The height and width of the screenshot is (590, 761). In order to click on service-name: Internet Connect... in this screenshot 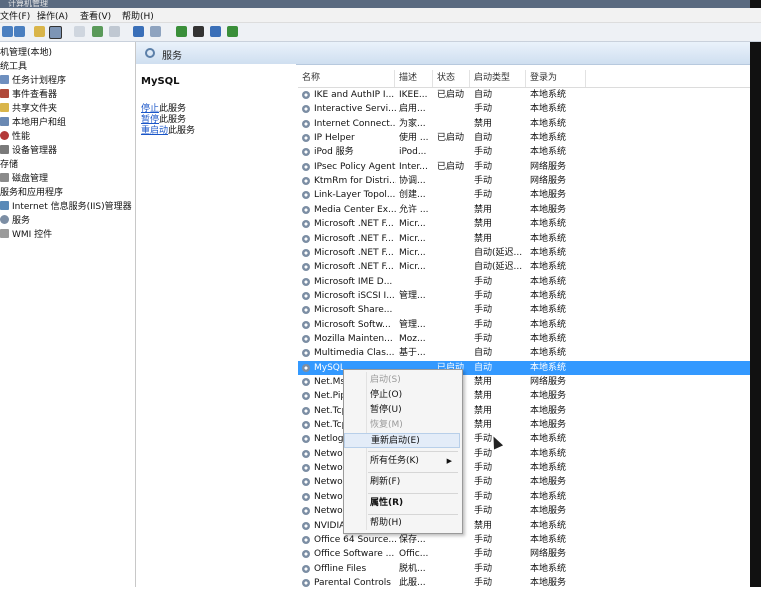, I will do `click(355, 123)`.